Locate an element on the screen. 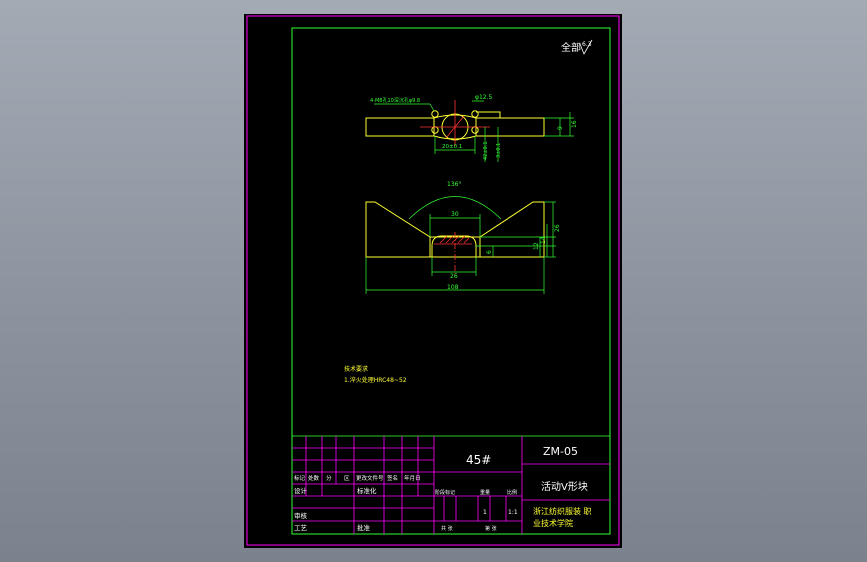 This screenshot has width=867, height=562. revision-labels: 标记 处数 分 区 更改文件号 签名 年月日 is located at coordinates (357, 478).